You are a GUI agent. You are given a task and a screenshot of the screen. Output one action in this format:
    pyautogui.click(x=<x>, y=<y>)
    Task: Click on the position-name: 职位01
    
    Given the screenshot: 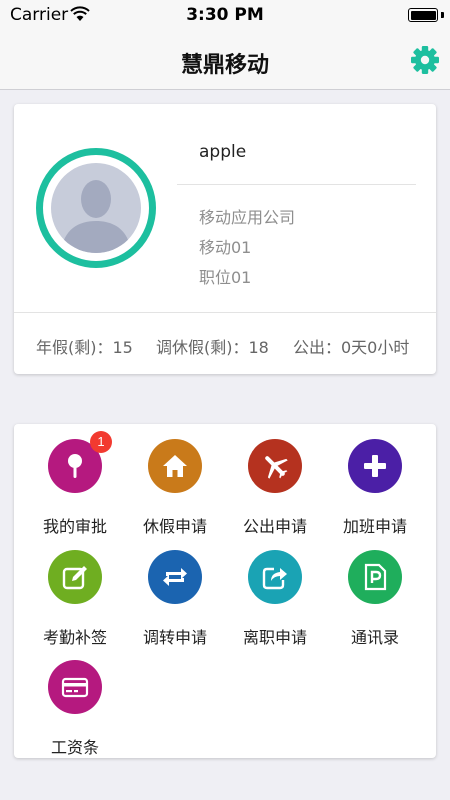 What is the action you would take?
    pyautogui.click(x=225, y=277)
    